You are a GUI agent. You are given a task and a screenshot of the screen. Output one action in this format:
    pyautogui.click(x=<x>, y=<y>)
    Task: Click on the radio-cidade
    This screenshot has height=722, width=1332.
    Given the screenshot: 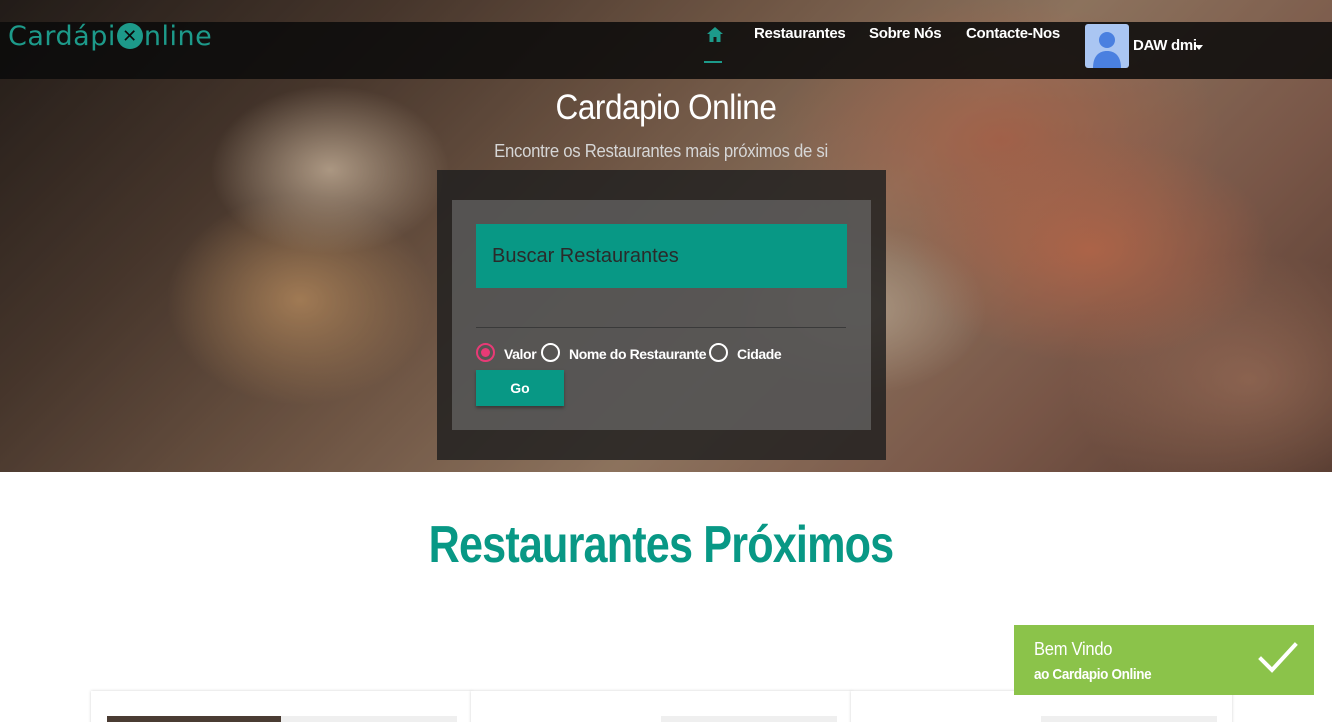 What is the action you would take?
    pyautogui.click(x=718, y=352)
    